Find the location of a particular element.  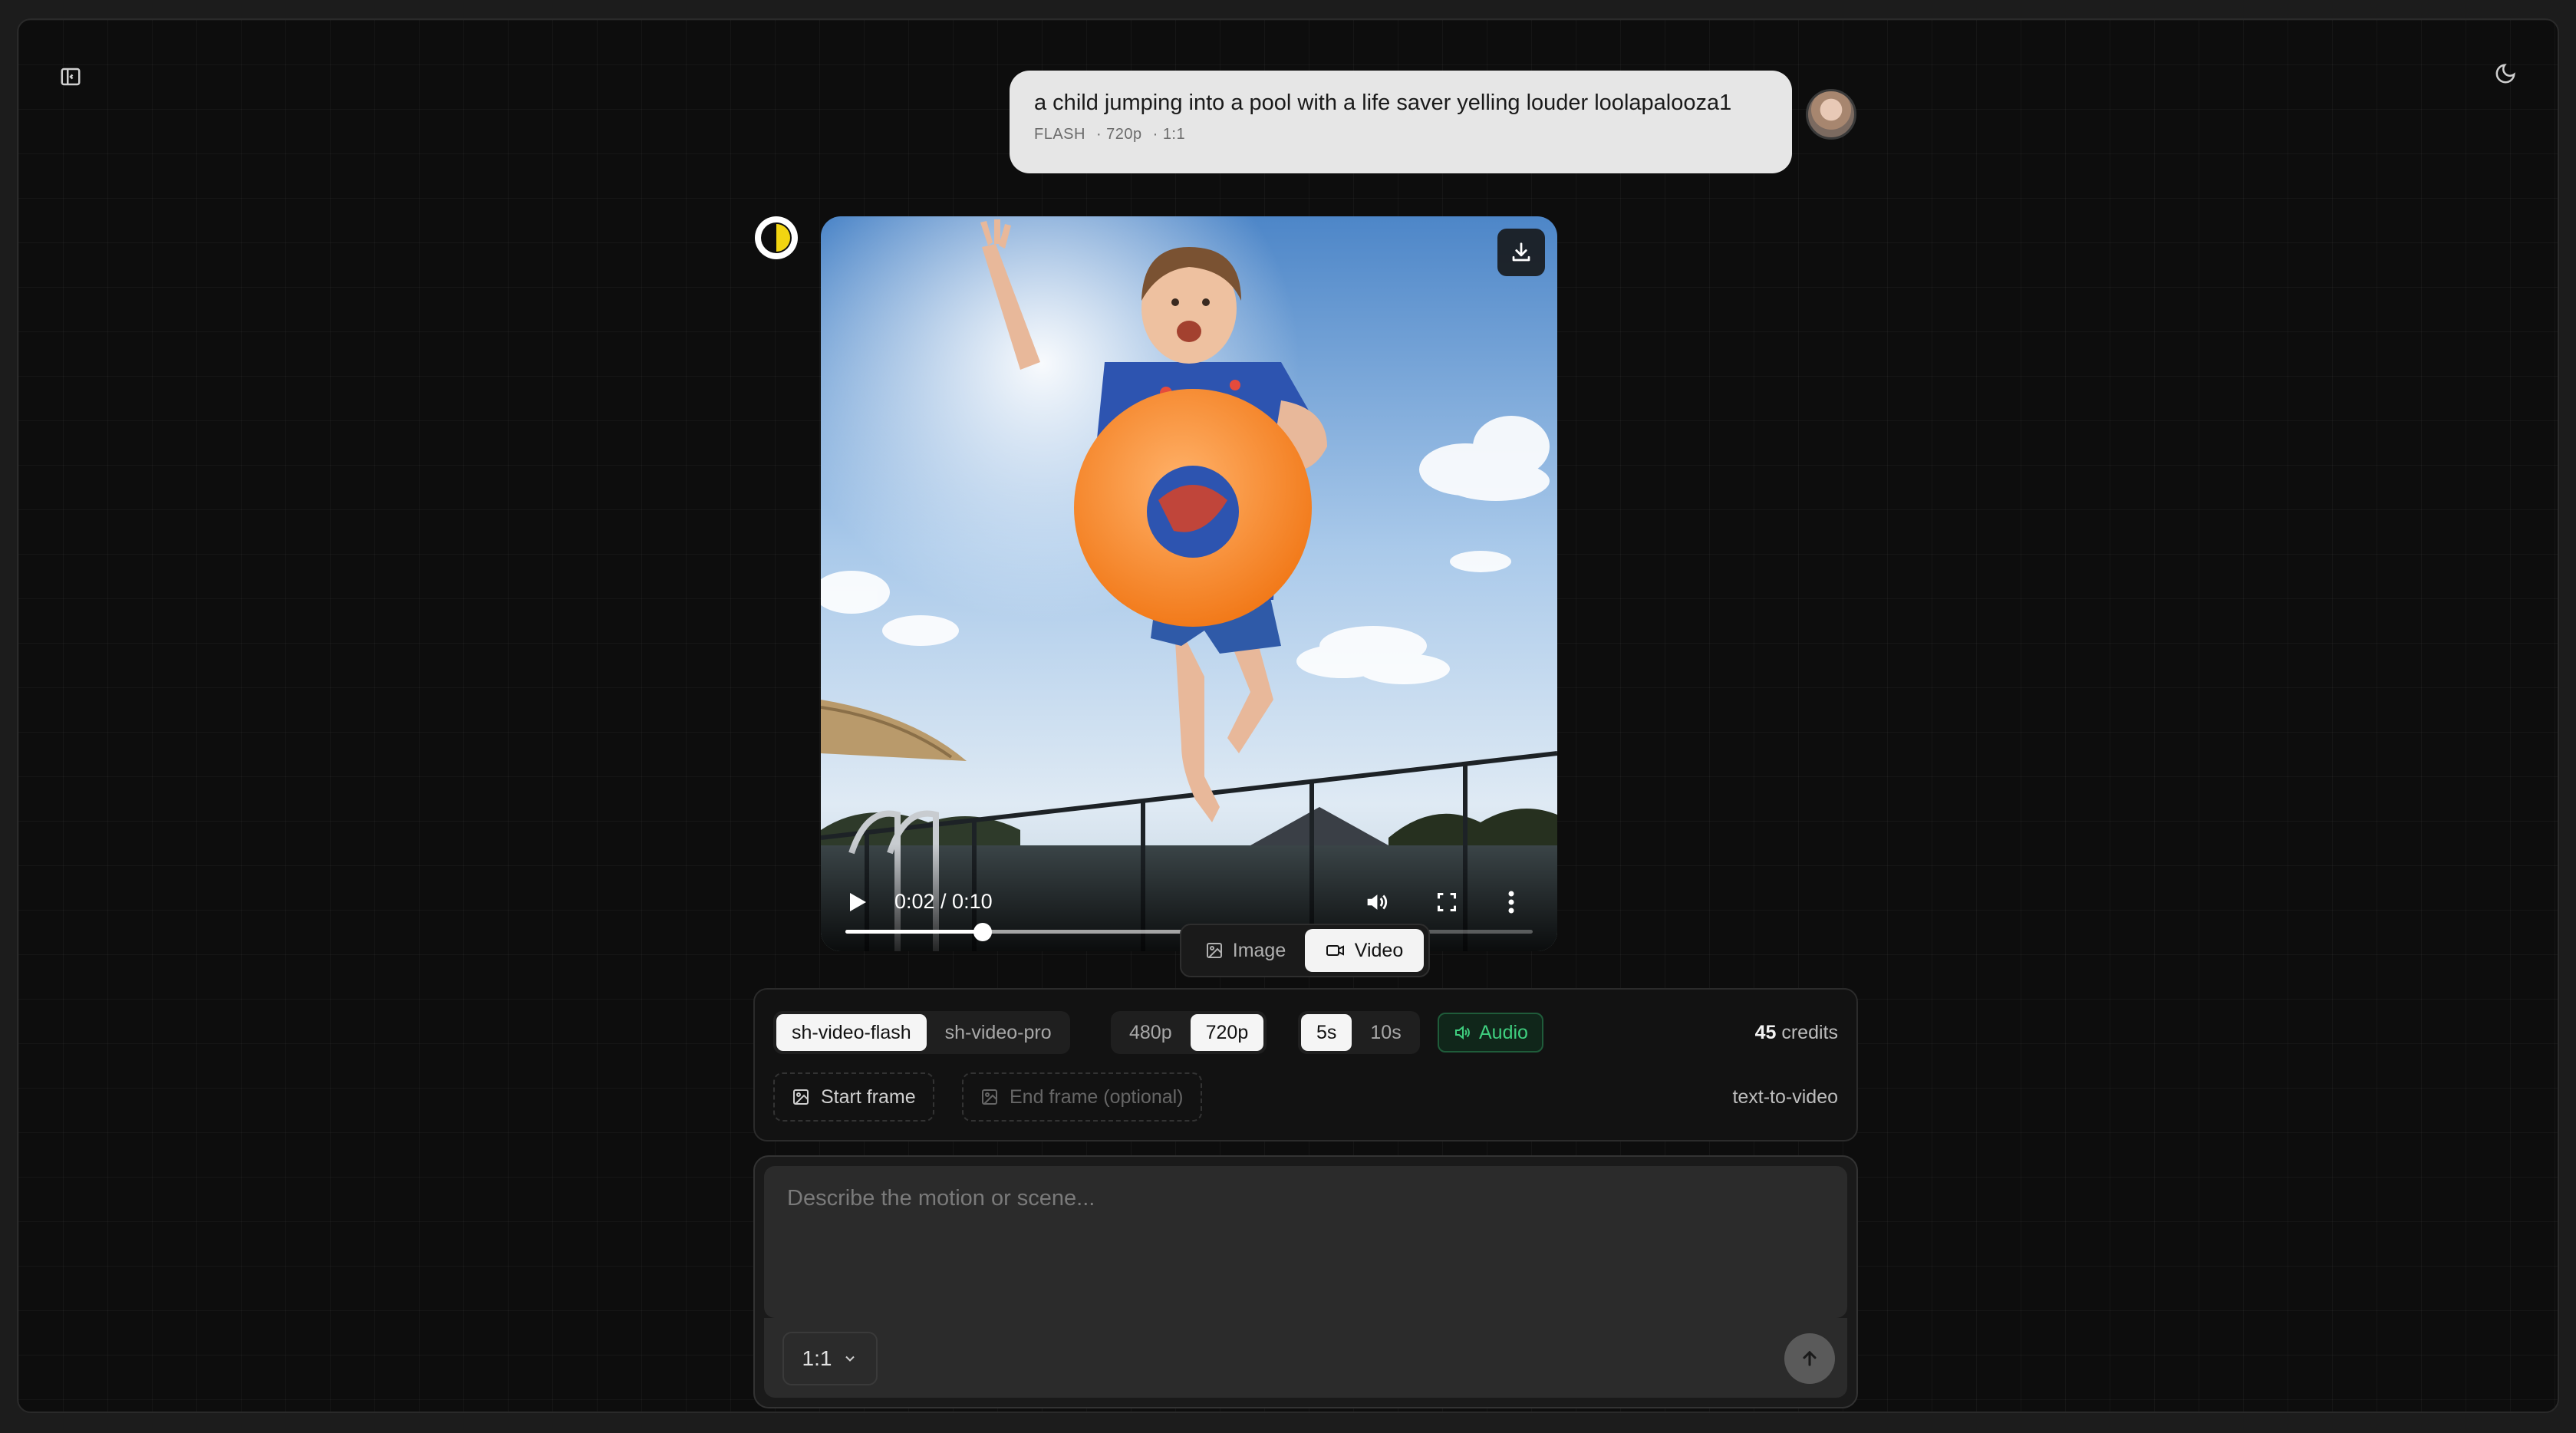

aspect-ratio-select: 1:1 is located at coordinates (830, 1358).